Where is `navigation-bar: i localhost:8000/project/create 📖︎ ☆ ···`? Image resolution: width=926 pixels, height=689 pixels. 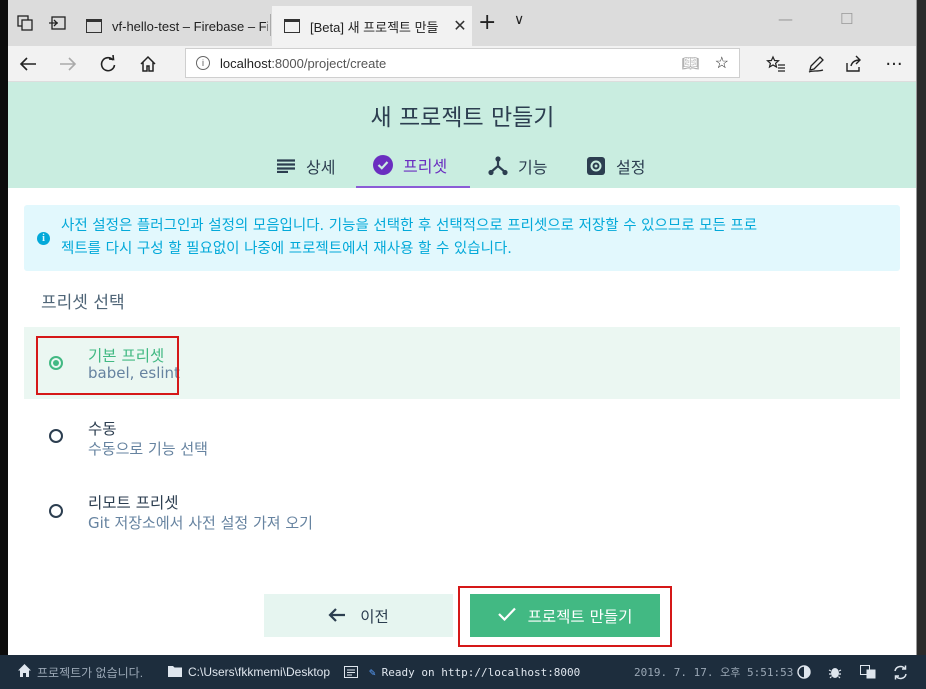
navigation-bar: i localhost:8000/project/create 📖︎ ☆ ··· is located at coordinates (462, 64).